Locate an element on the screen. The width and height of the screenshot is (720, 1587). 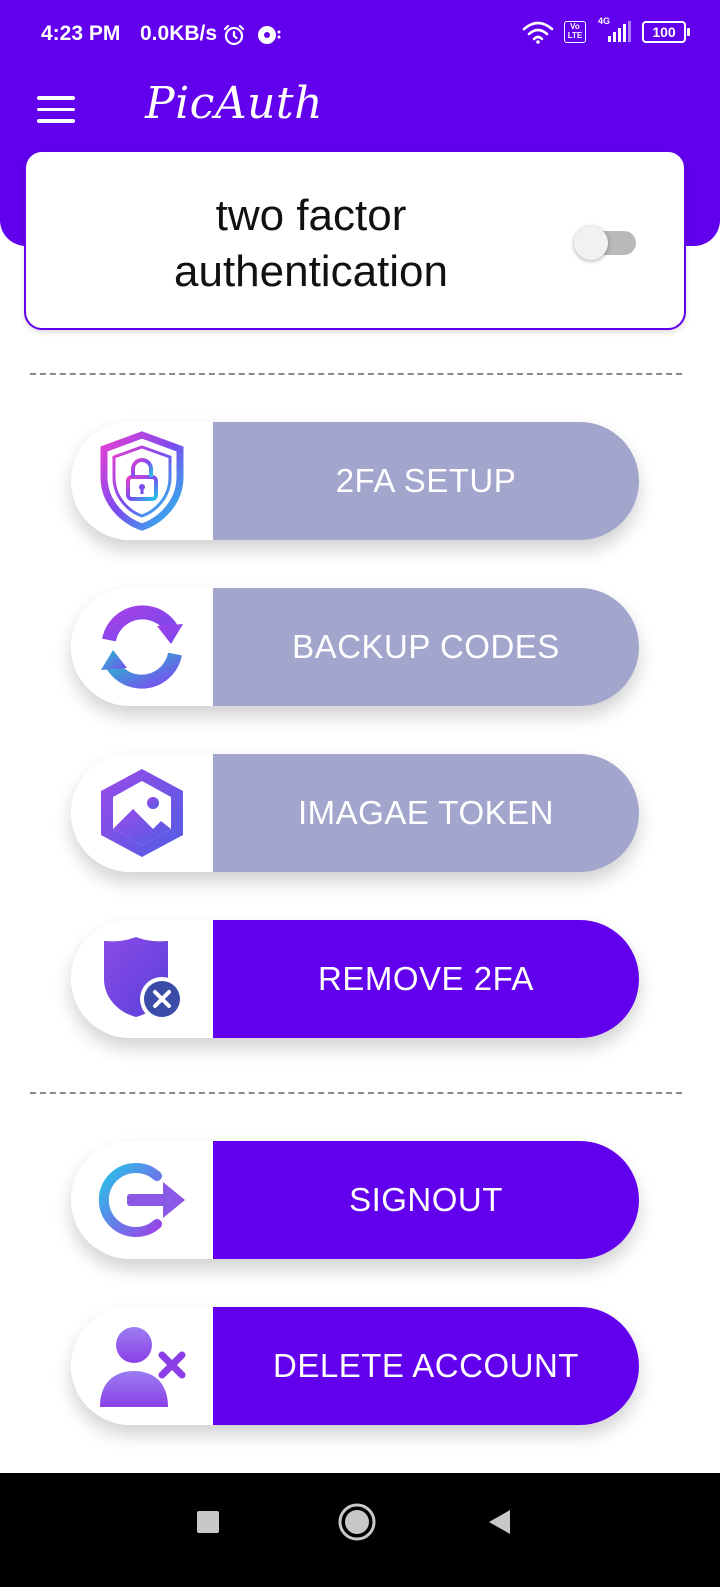
image-token-icon is located at coordinates (142, 813).